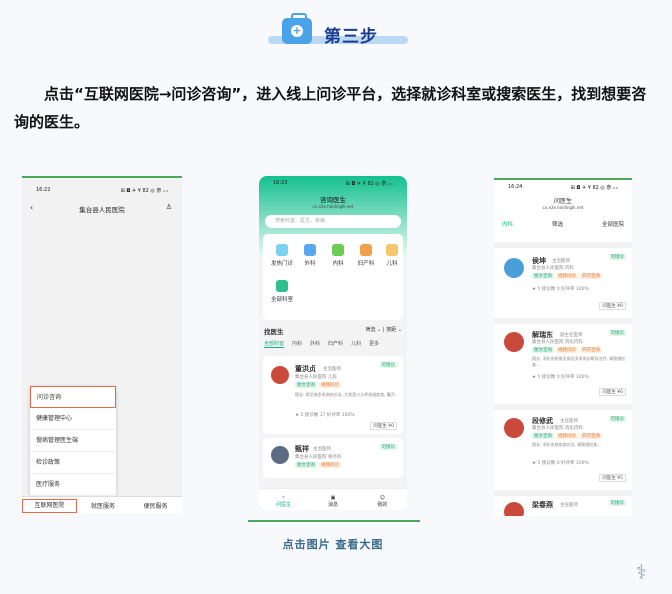 This screenshot has height=594, width=672. I want to click on doctor-title: 主任医师, so click(569, 505).